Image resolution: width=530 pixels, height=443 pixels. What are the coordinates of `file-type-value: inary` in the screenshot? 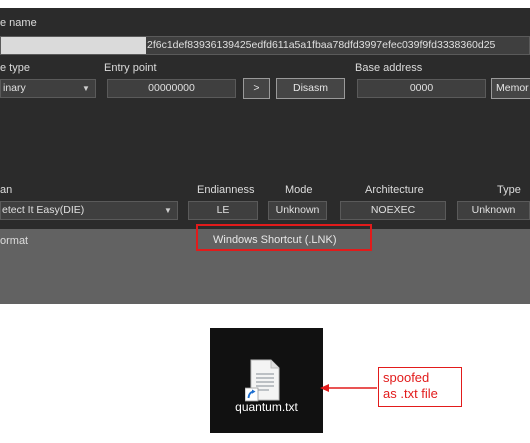 It's located at (14, 88).